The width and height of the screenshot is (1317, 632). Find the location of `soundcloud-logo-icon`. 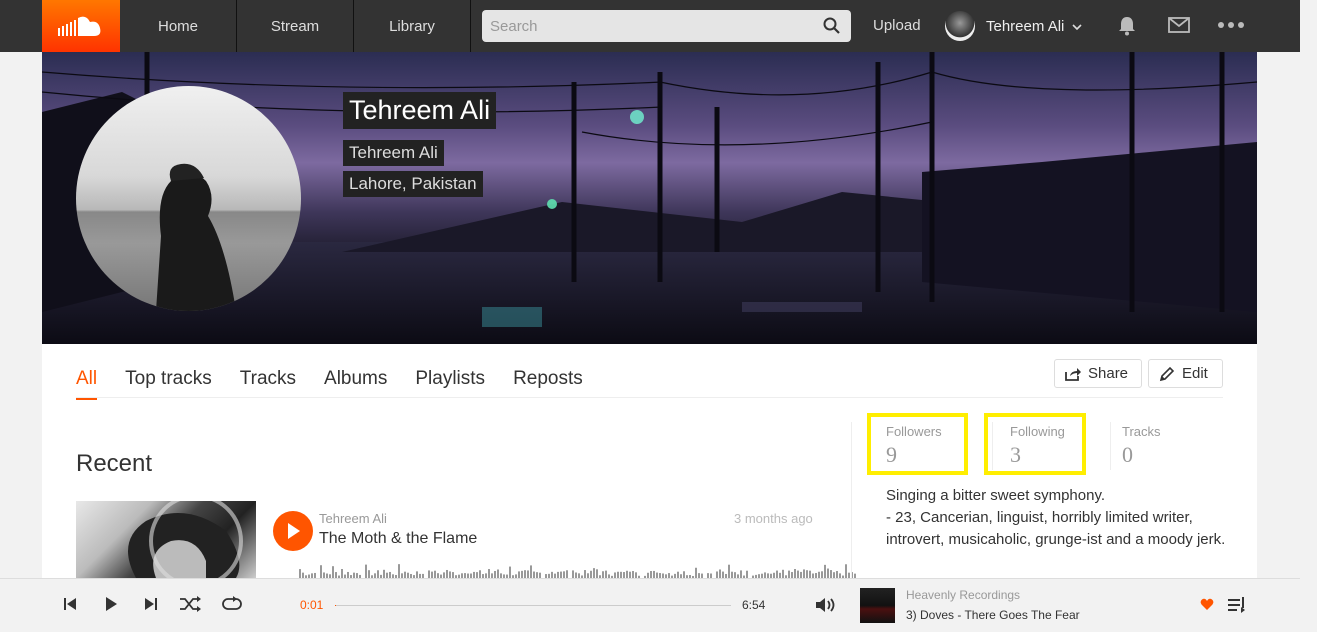

soundcloud-logo-icon is located at coordinates (81, 26).